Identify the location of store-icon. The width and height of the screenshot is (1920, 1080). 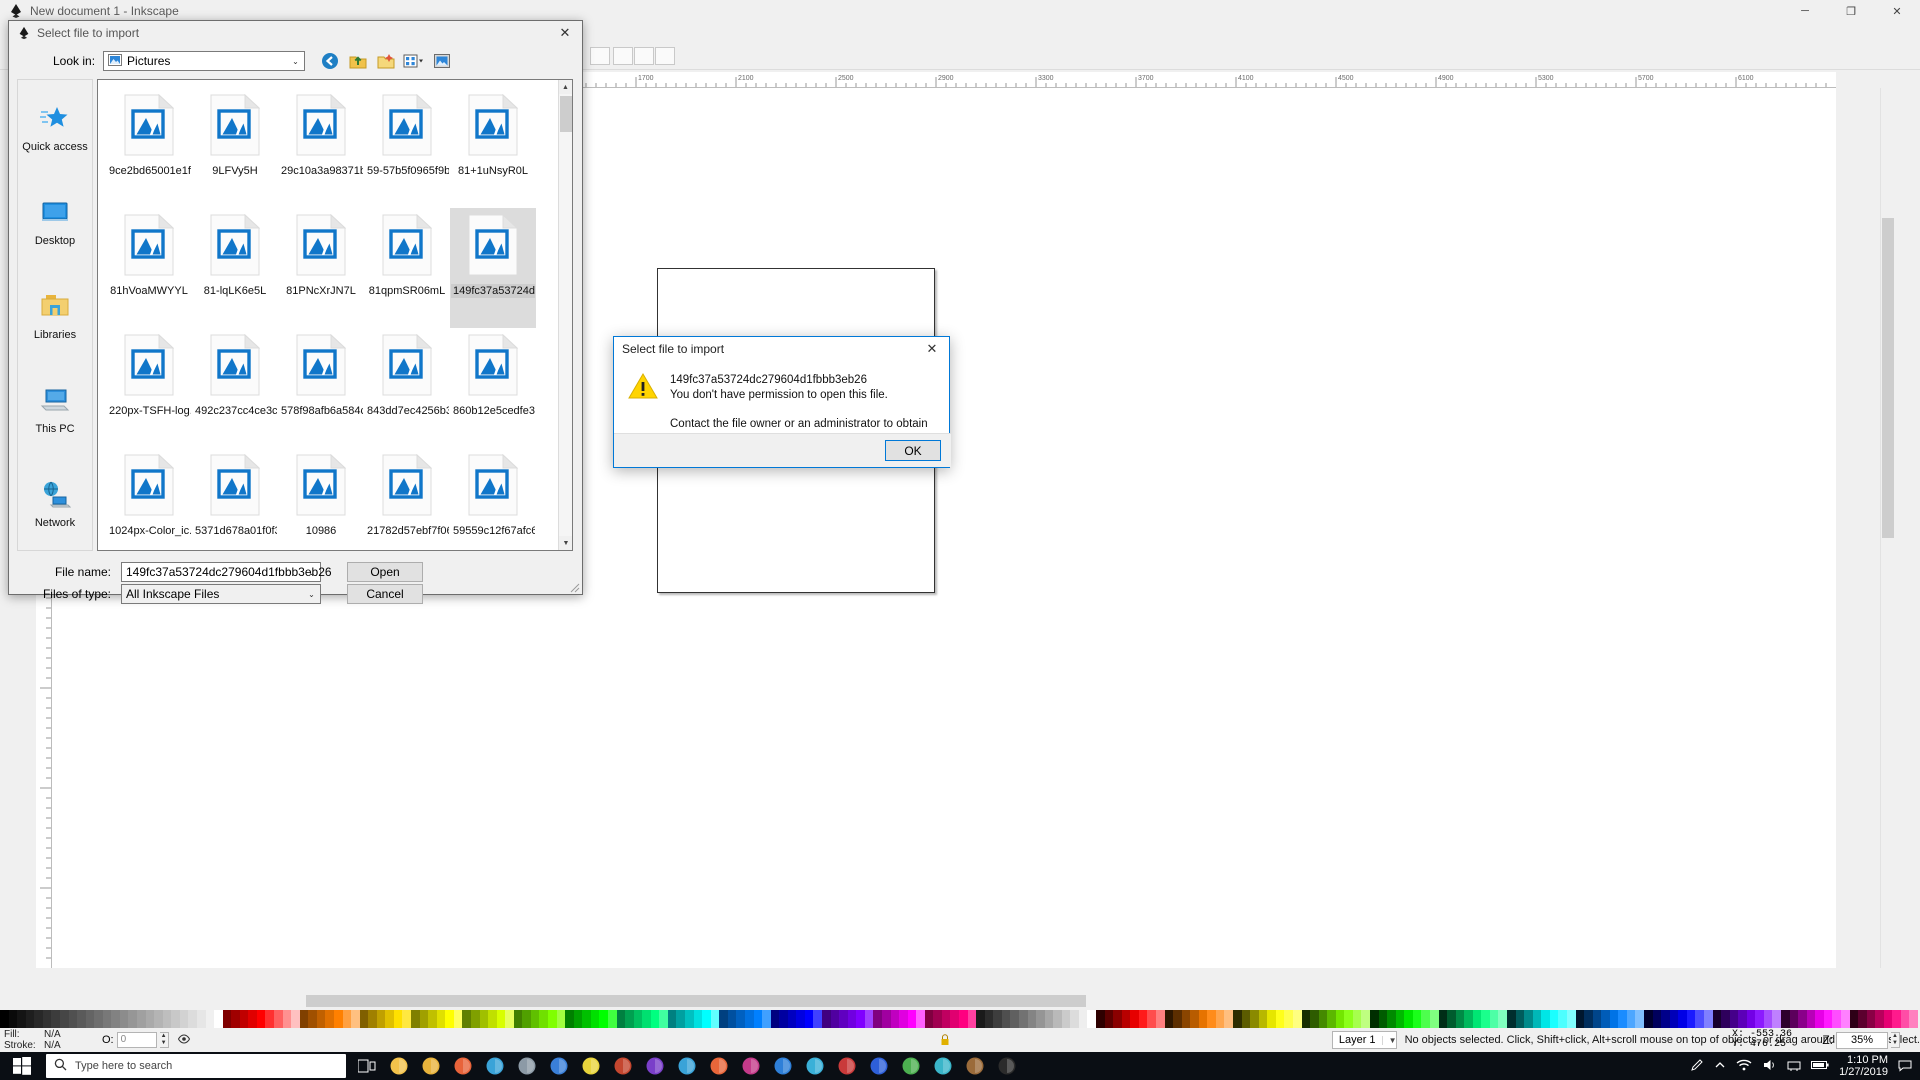
(495, 1066).